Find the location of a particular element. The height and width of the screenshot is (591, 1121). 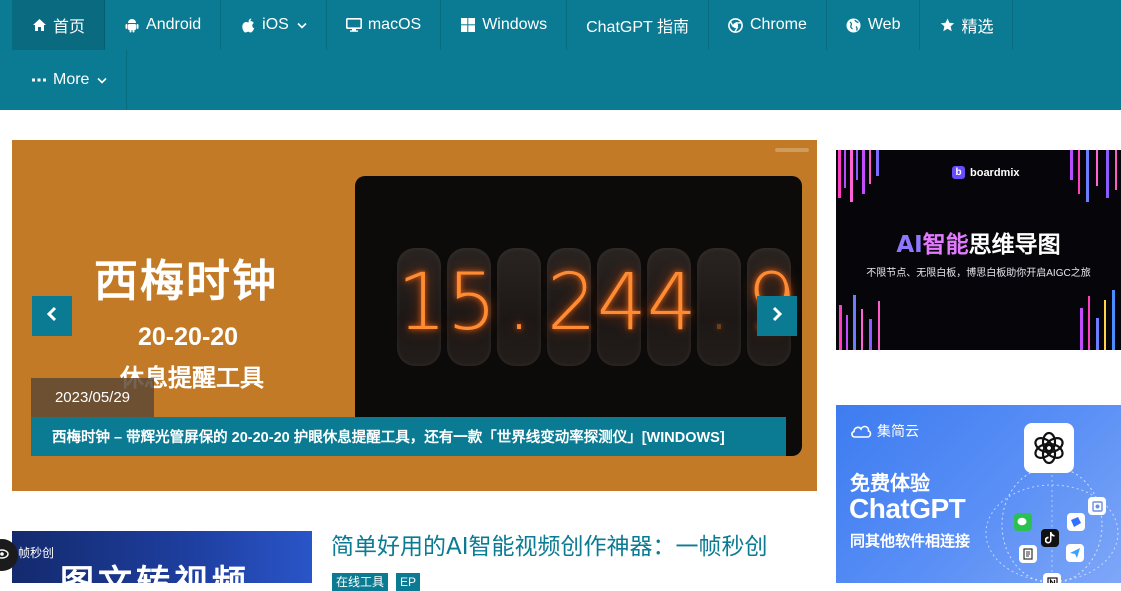

nav-item-label: Chrome is located at coordinates (778, 24).